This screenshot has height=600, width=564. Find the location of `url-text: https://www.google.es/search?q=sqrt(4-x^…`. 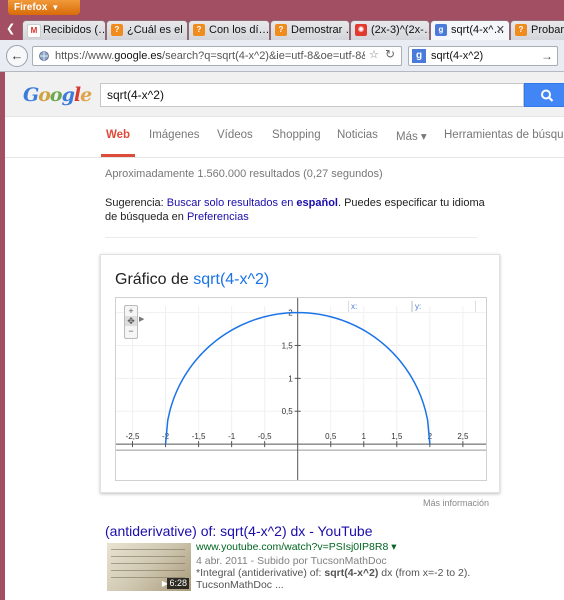

url-text: https://www.google.es/search?q=sqrt(4-x^… is located at coordinates (210, 56).